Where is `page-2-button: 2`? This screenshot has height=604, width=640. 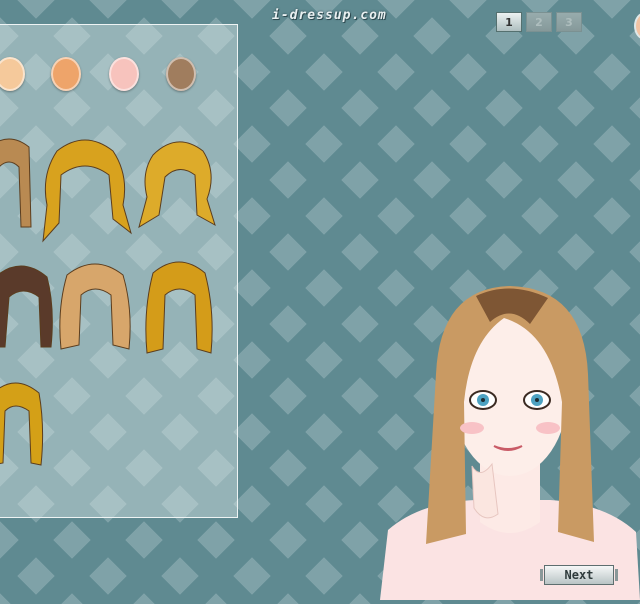 page-2-button: 2 is located at coordinates (539, 22).